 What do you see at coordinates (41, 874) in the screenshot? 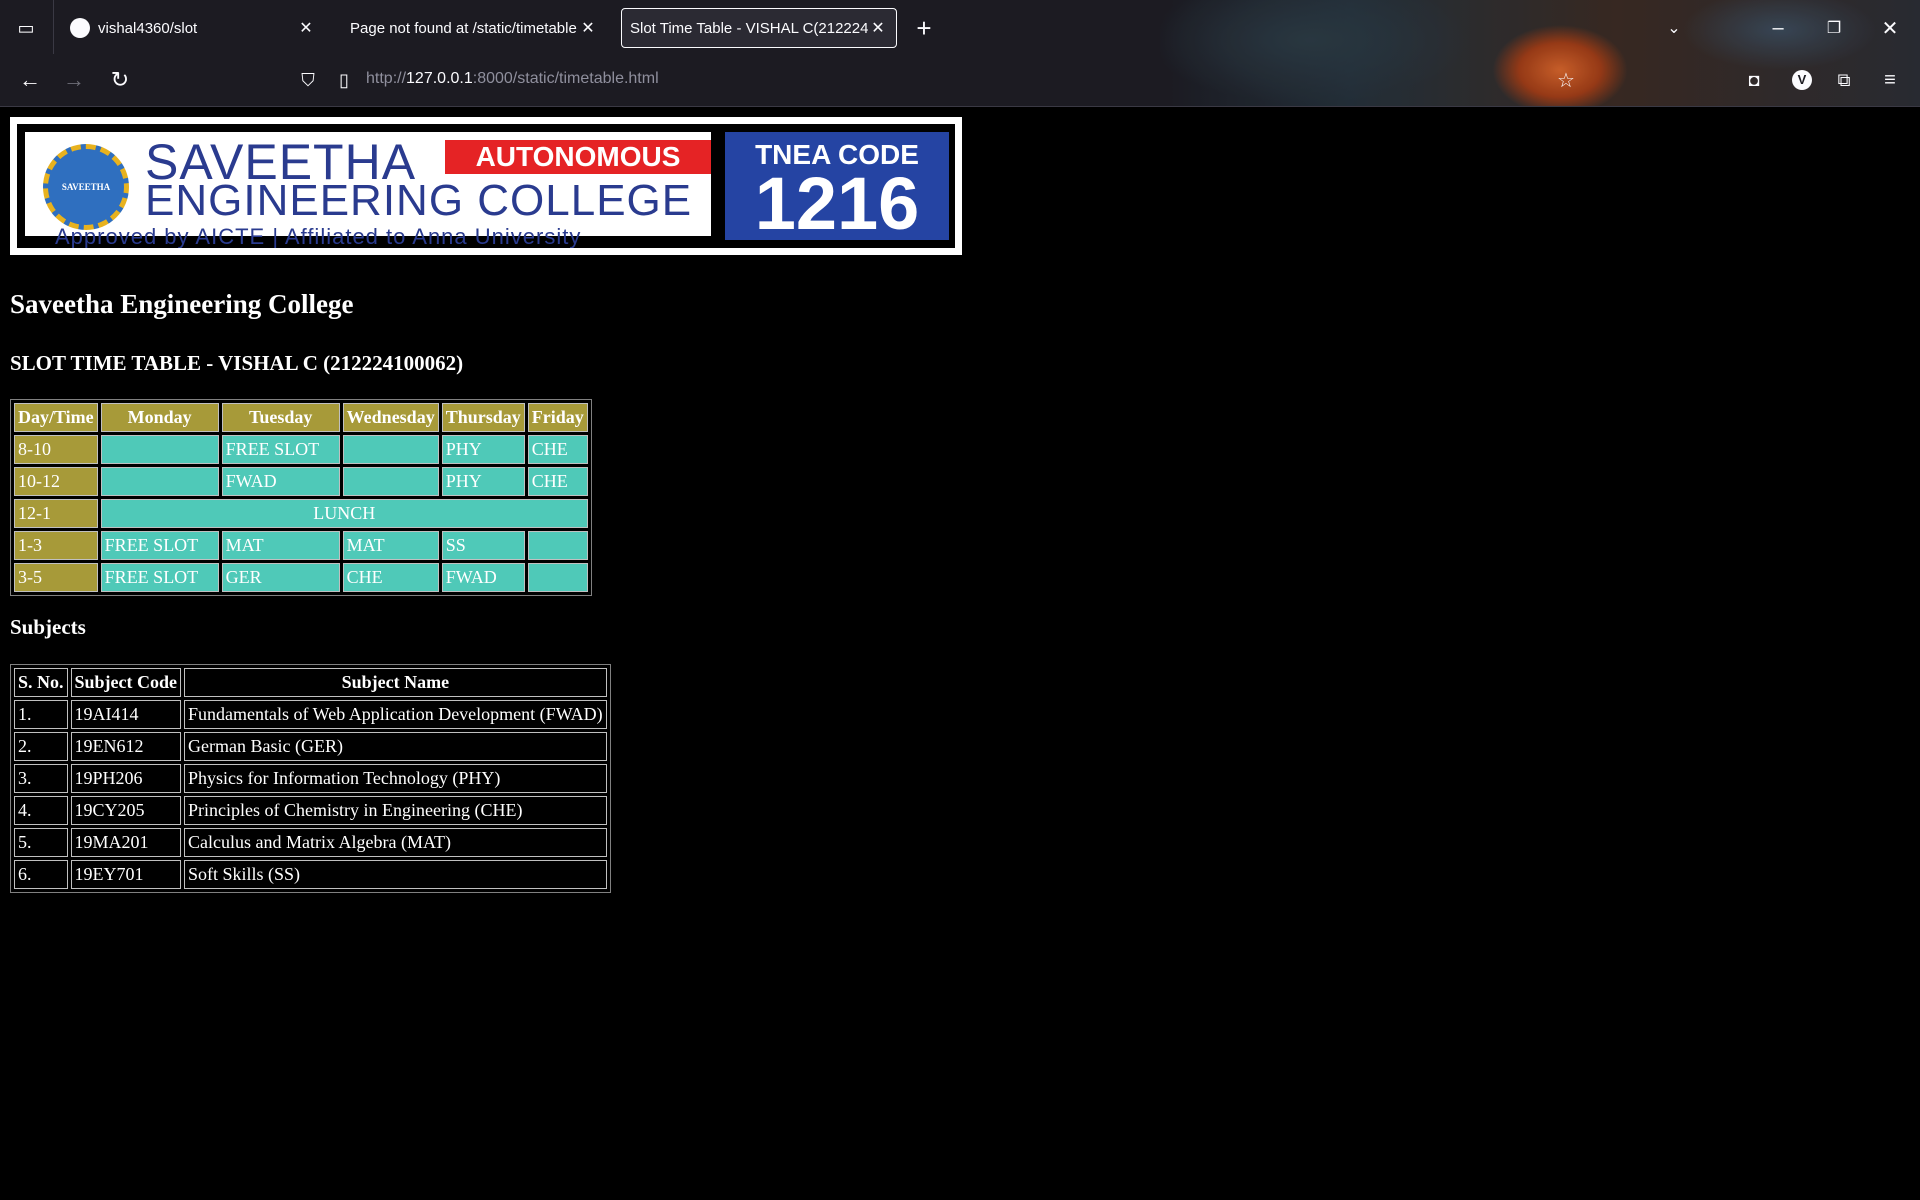
I see `sno-cell: 6.` at bounding box center [41, 874].